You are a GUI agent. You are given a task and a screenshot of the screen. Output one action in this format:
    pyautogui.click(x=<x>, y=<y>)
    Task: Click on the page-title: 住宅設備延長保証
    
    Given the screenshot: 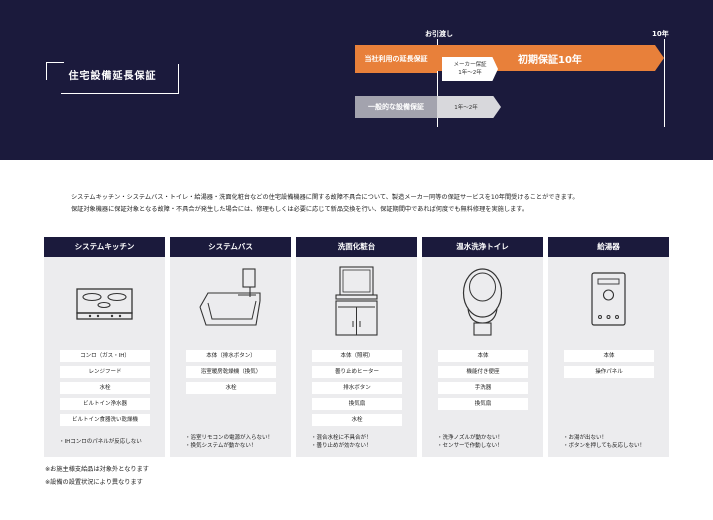 What is the action you would take?
    pyautogui.click(x=112, y=76)
    